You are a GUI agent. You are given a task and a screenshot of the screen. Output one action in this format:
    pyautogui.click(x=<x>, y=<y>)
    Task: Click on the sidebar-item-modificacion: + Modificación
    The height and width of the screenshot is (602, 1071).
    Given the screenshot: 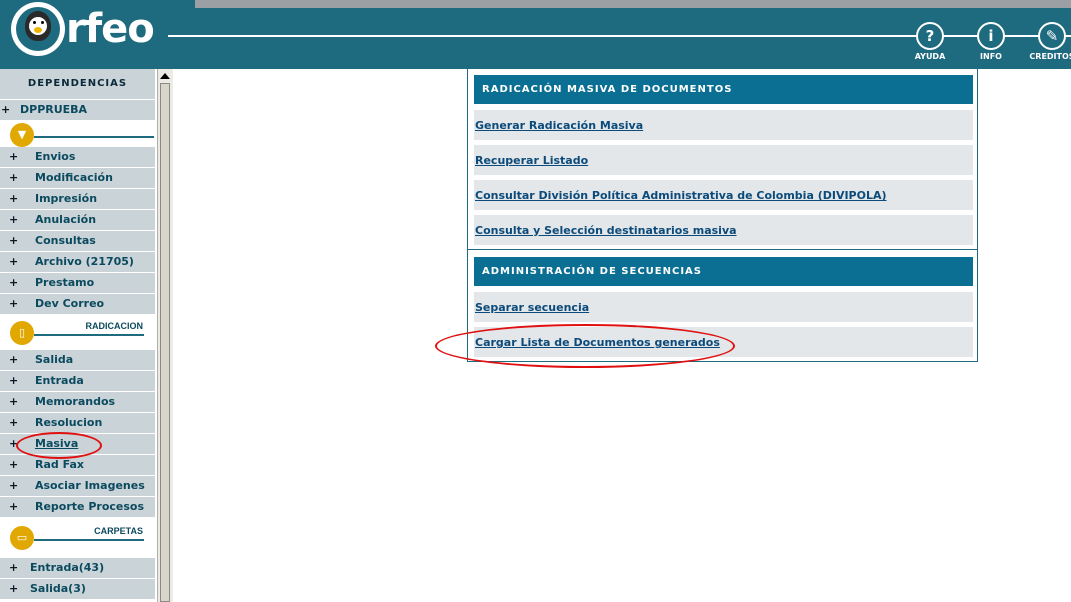 What is the action you would take?
    pyautogui.click(x=77, y=178)
    